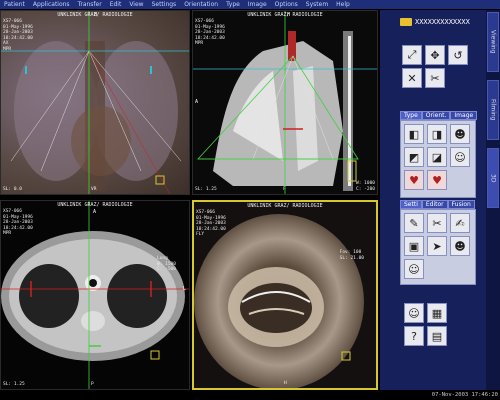  Describe the element at coordinates (437, 313) in the screenshot. I see `multi-view-icon: ▦` at that location.